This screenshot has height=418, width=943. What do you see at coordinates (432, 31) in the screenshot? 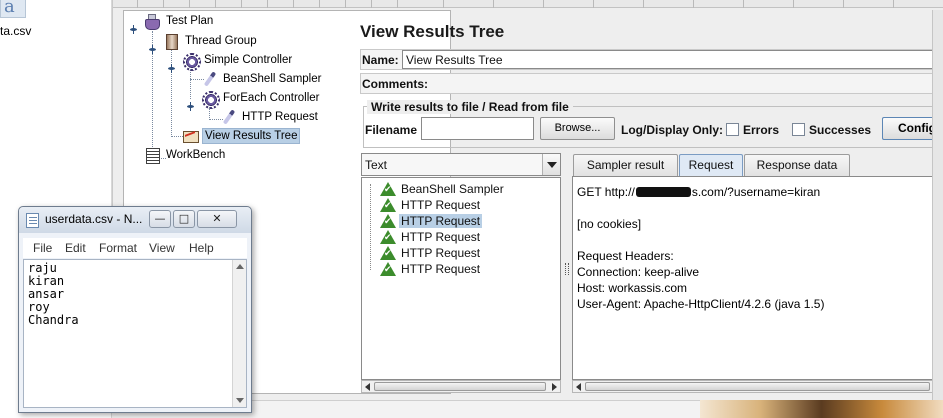
I see `page-title: View Results Tree` at bounding box center [432, 31].